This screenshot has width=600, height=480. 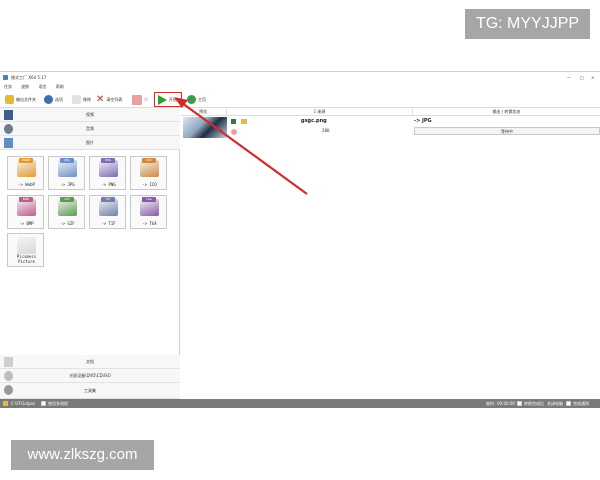 I want to click on arrow-line, so click(x=244, y=148).